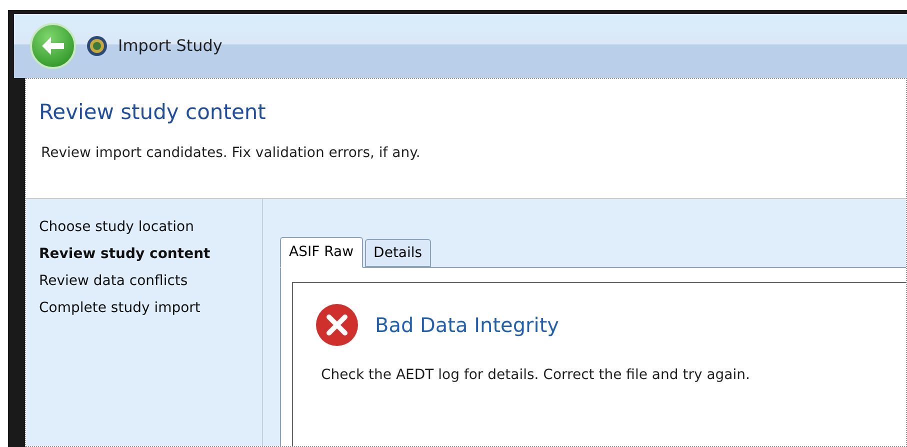  What do you see at coordinates (150, 227) in the screenshot?
I see `step-item: Choose study location` at bounding box center [150, 227].